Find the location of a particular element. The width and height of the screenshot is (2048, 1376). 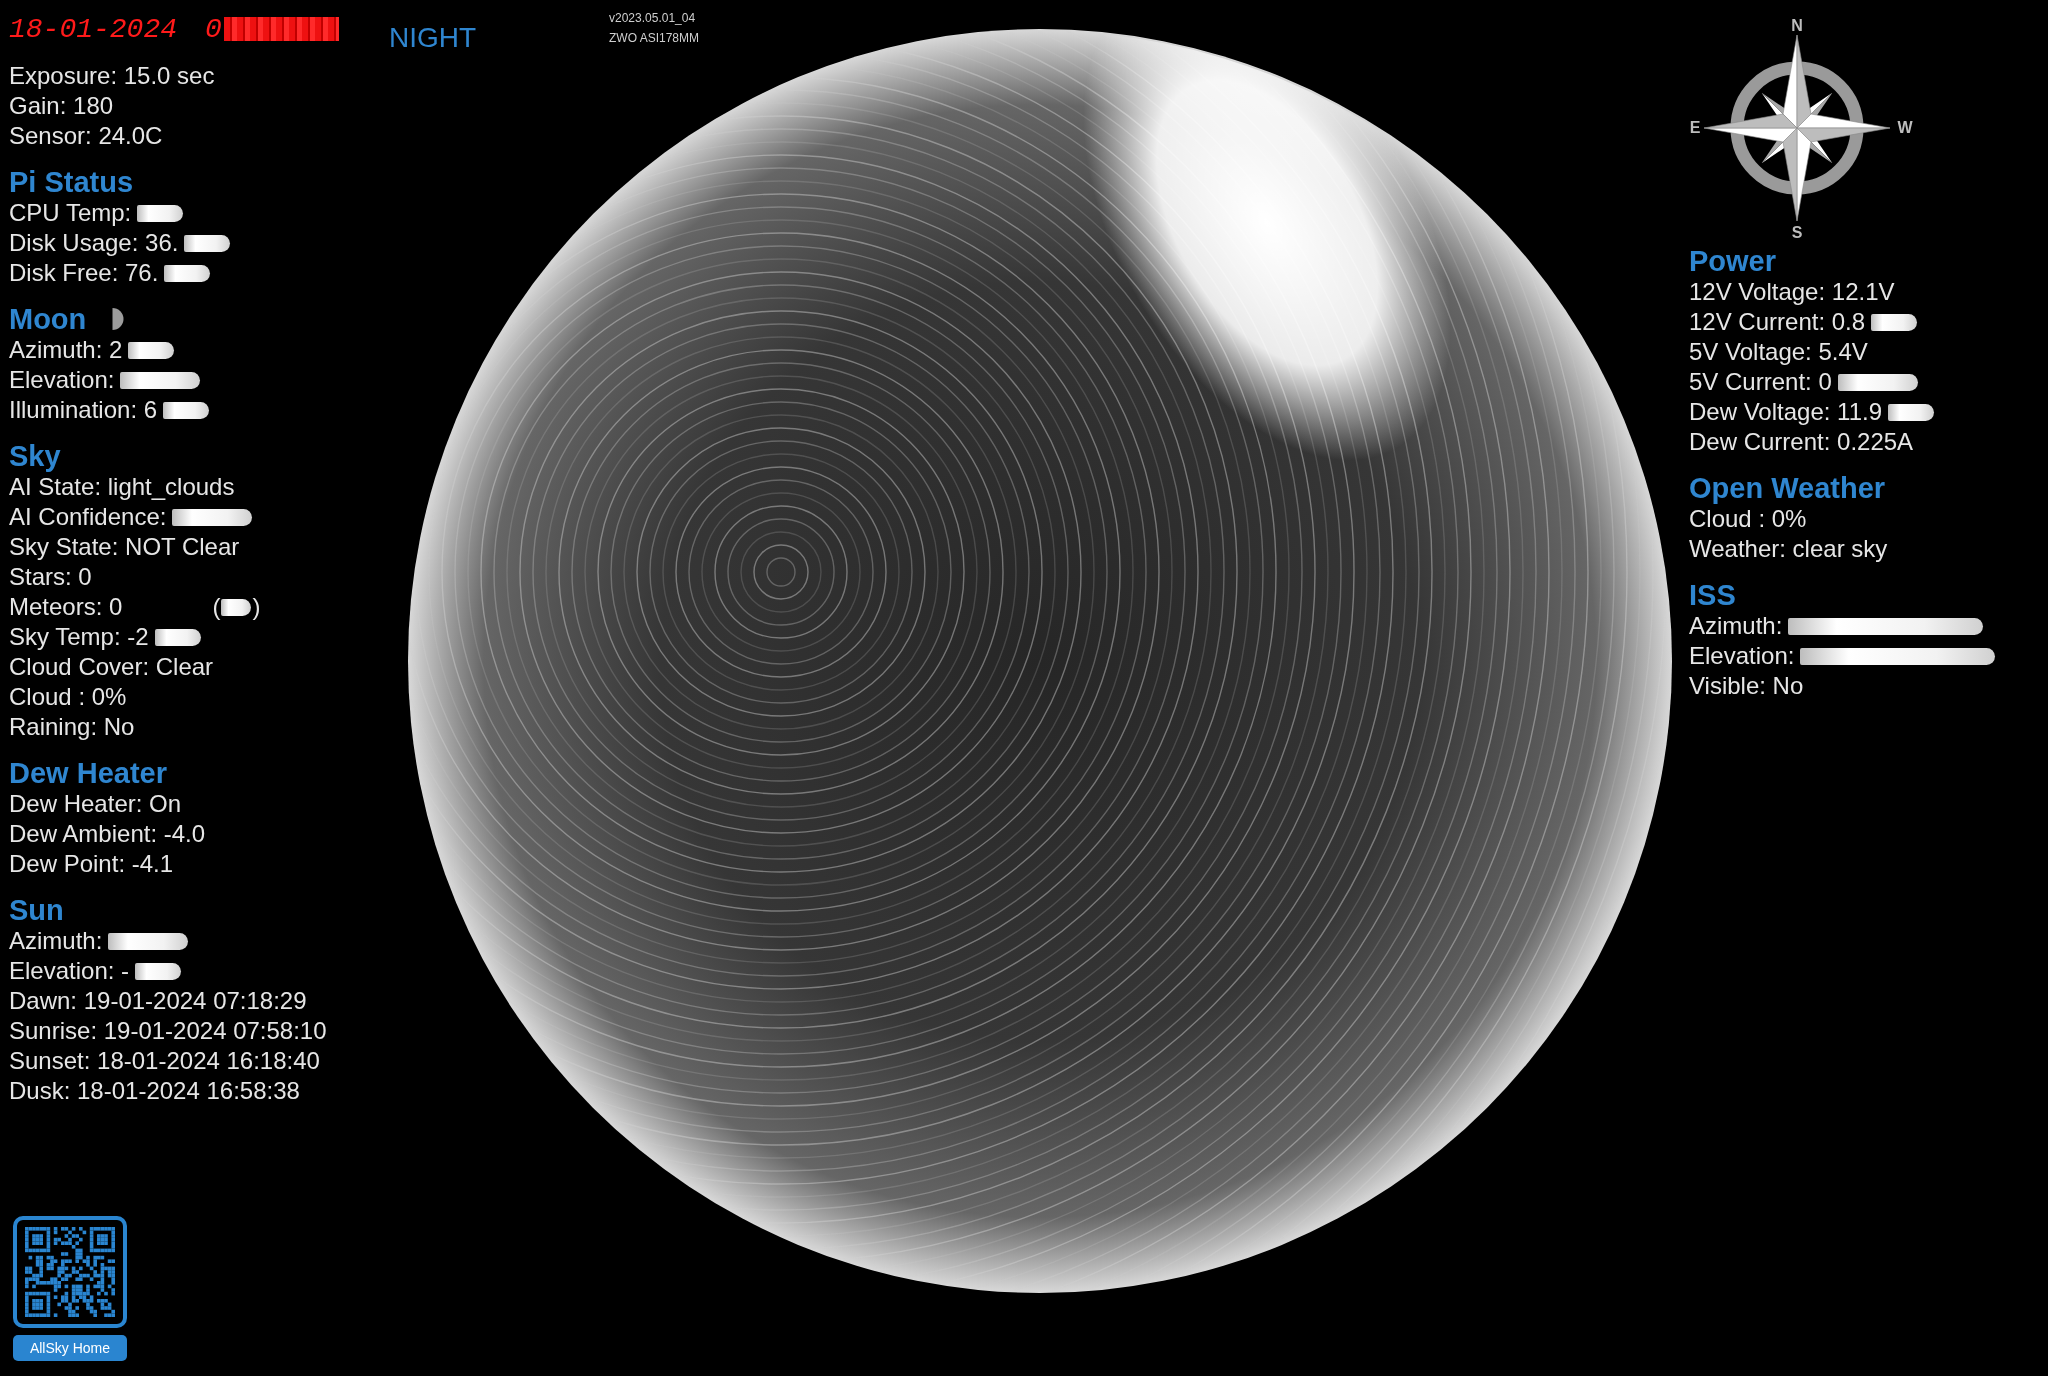

stat-text: Dawn: 19-01-2024 07:18:29 is located at coordinates (158, 1001).